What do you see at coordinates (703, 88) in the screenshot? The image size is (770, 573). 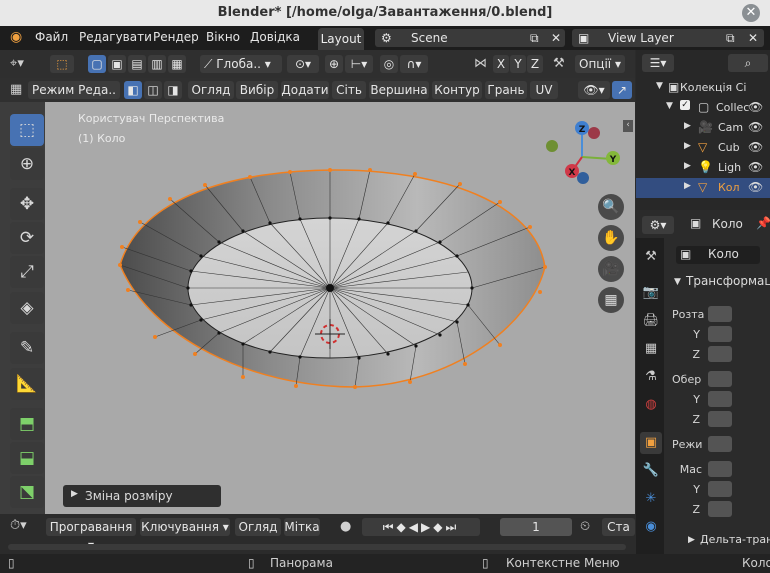 I see `outliner-row-collection: ▼ ▣ Колекція Сі` at bounding box center [703, 88].